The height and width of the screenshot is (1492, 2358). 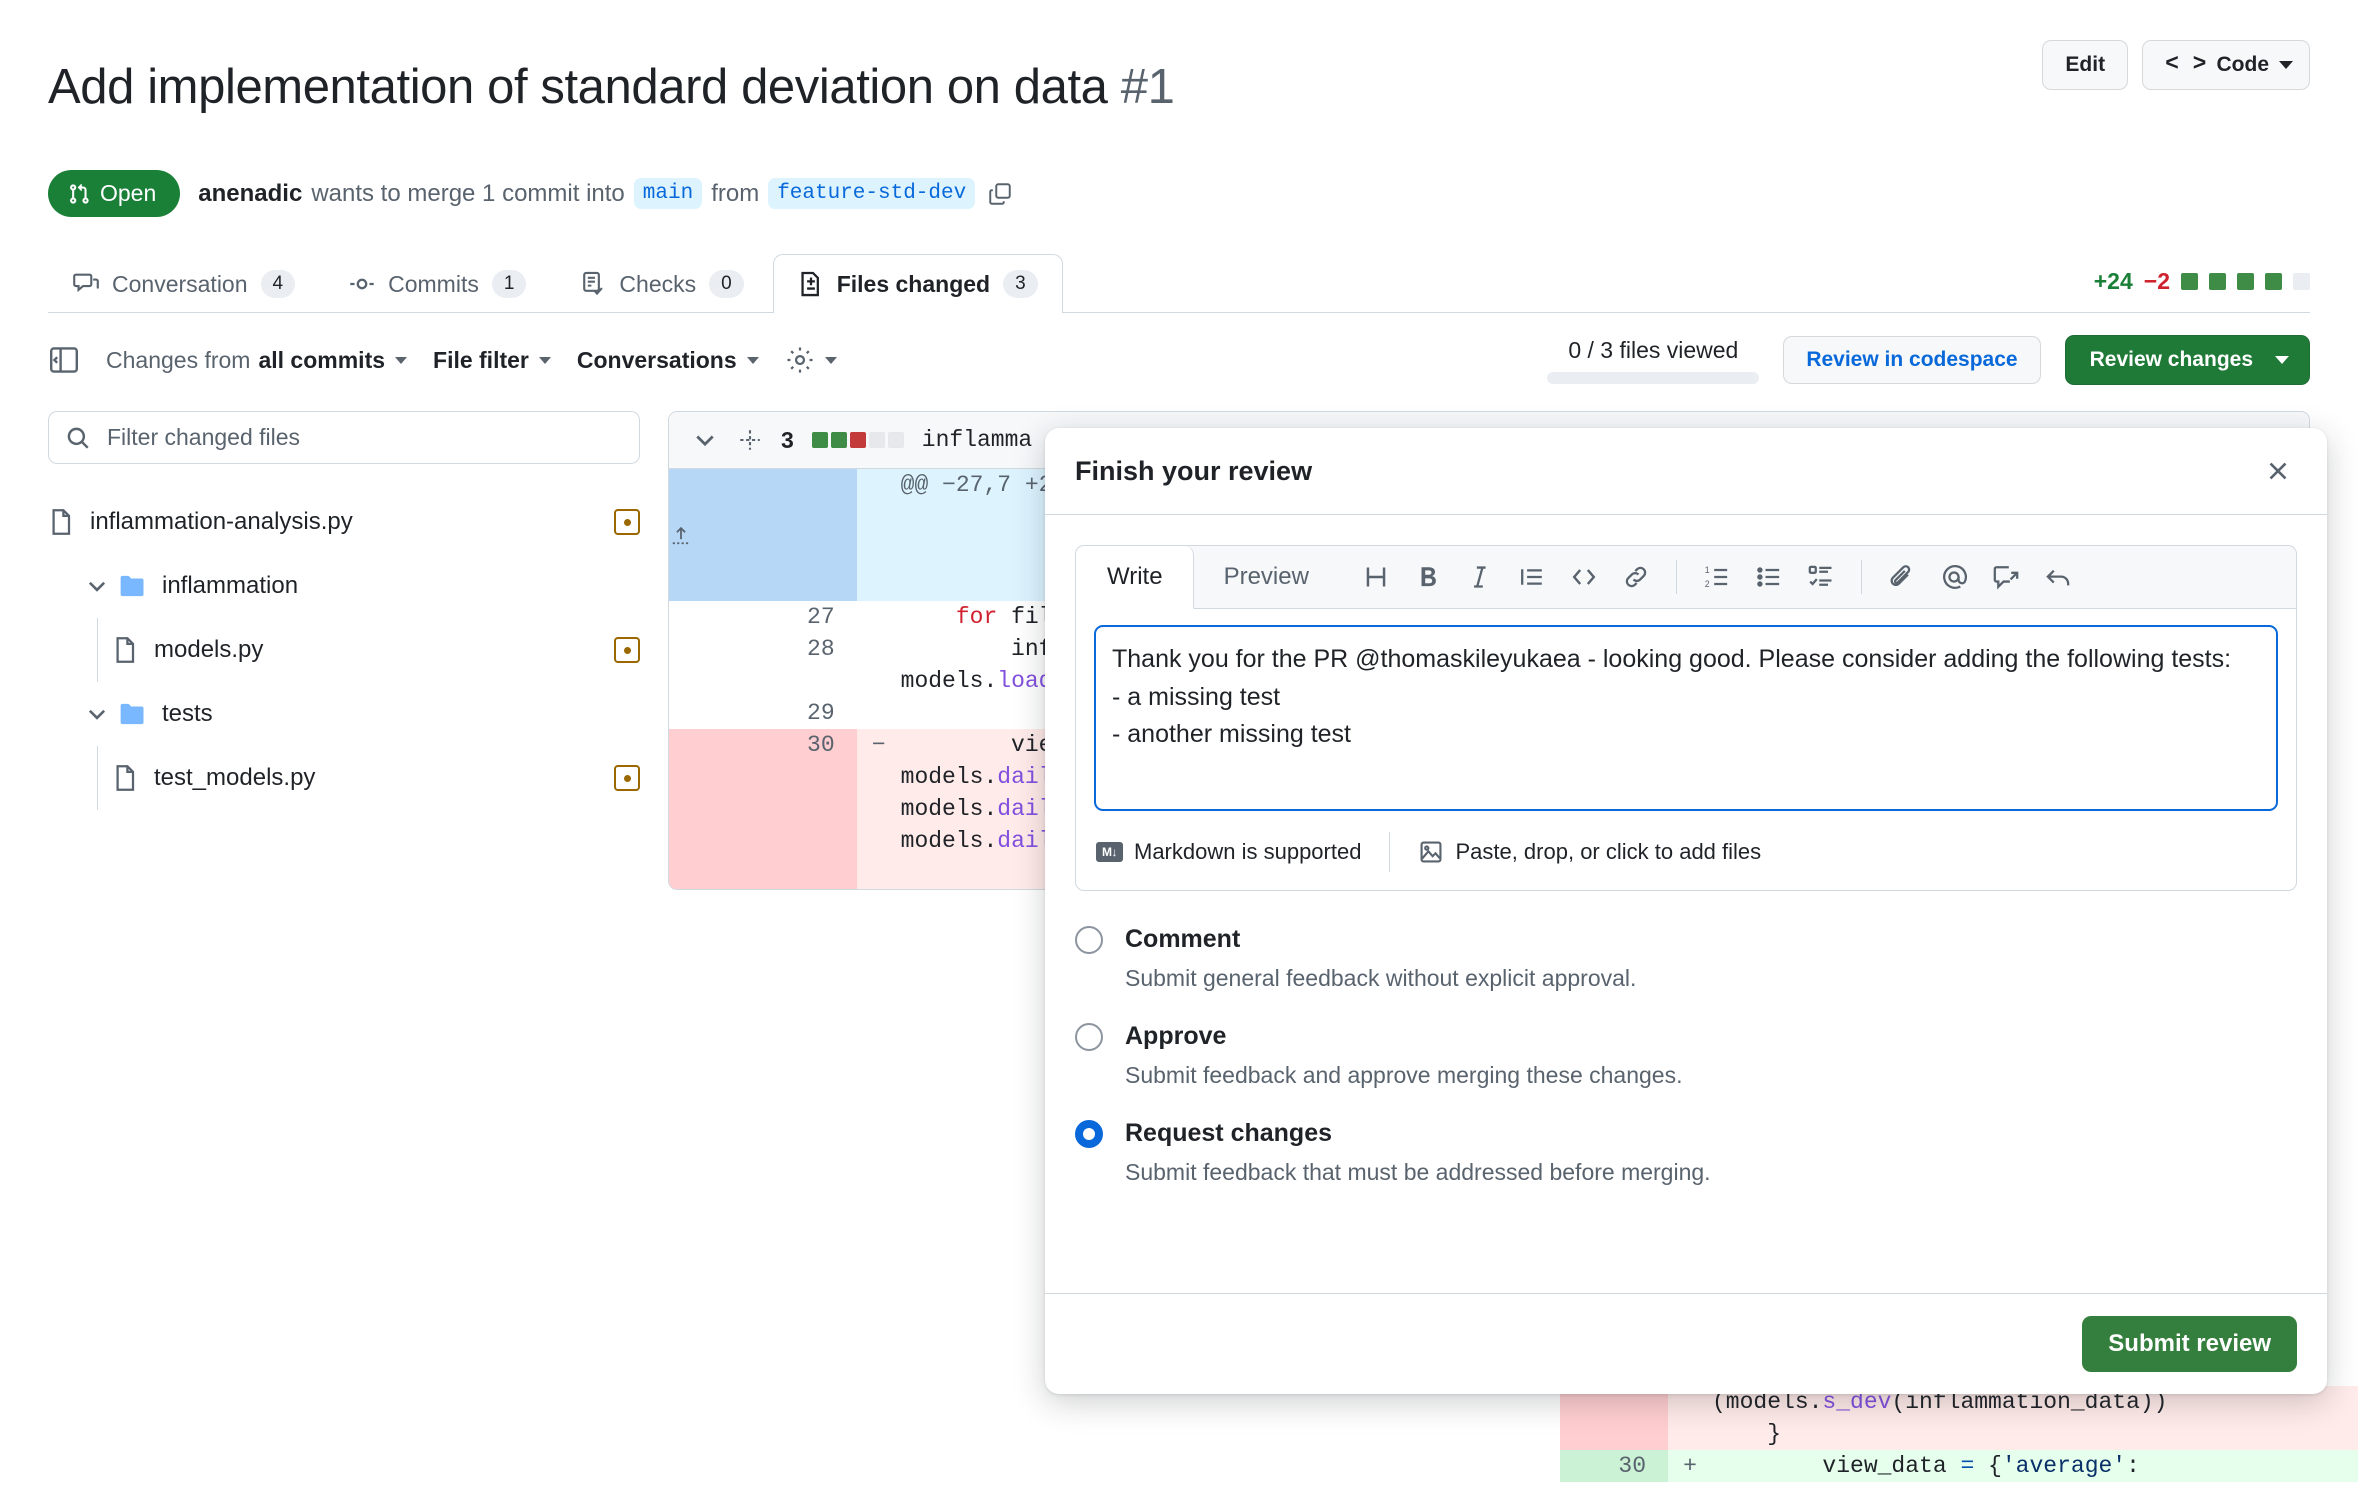 I want to click on editor-toolbar: 12, so click(x=1711, y=577).